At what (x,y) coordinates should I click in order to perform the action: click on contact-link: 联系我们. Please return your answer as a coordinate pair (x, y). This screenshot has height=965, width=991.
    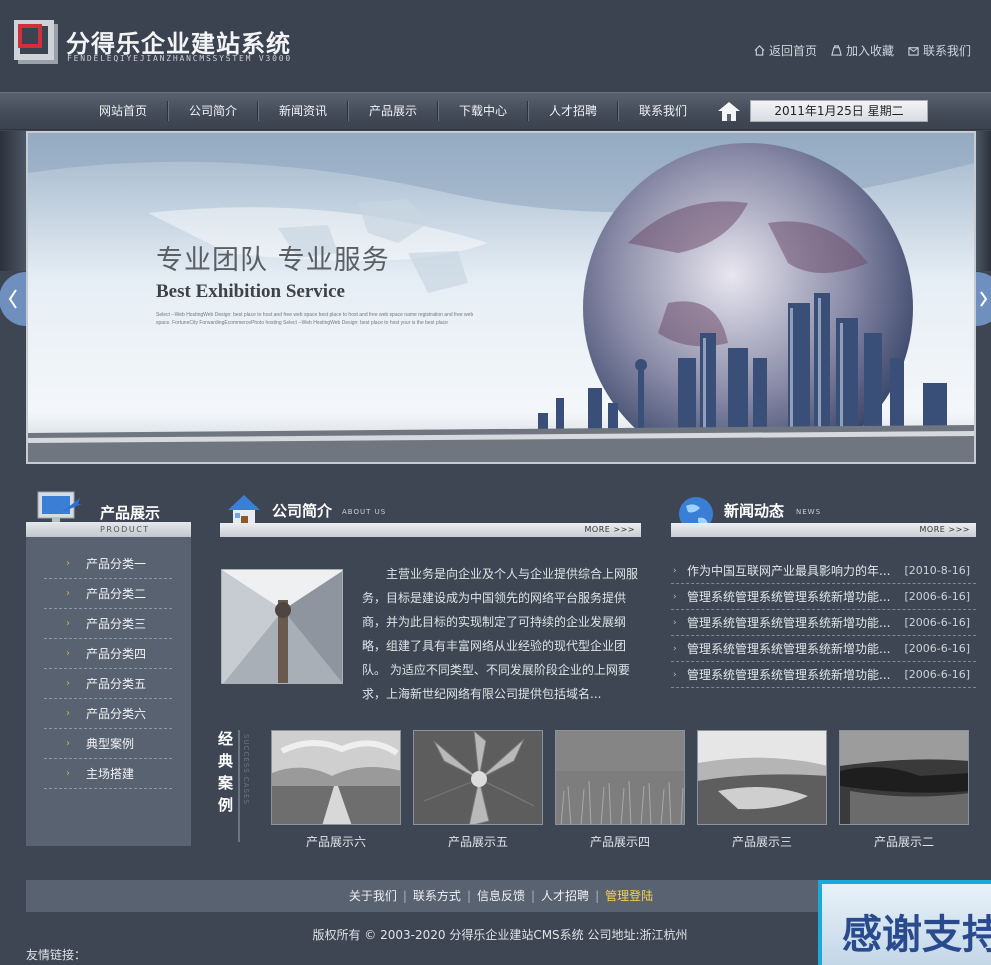
    Looking at the image, I should click on (939, 50).